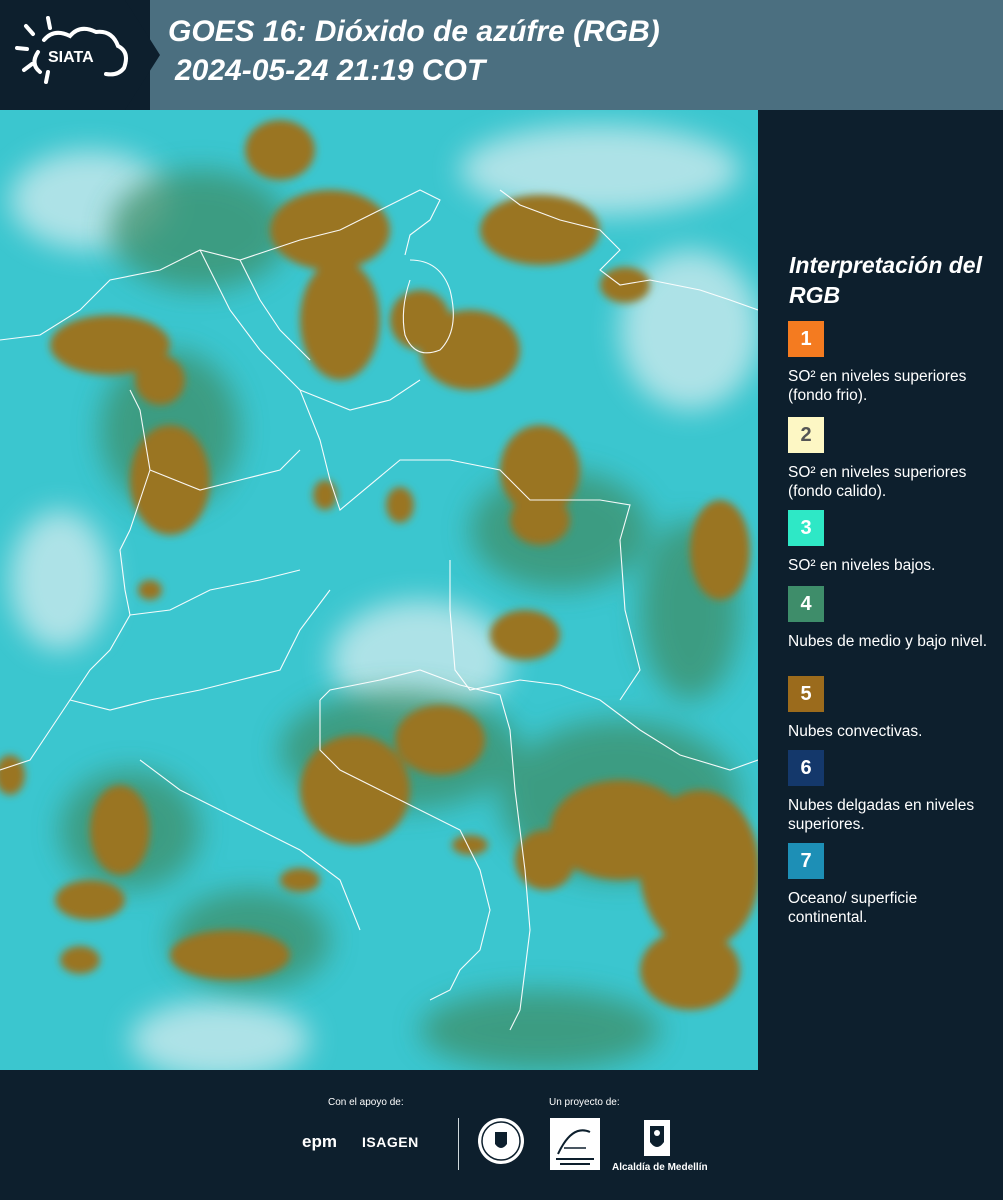 This screenshot has height=1200, width=1003. Describe the element at coordinates (501, 1141) in the screenshot. I see `medellin-seal-icon` at that location.